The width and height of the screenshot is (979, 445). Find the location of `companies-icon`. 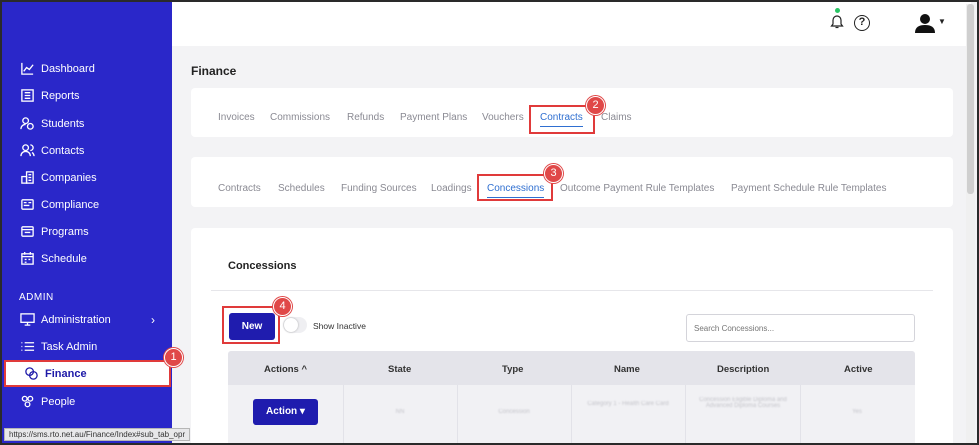

companies-icon is located at coordinates (27, 178).